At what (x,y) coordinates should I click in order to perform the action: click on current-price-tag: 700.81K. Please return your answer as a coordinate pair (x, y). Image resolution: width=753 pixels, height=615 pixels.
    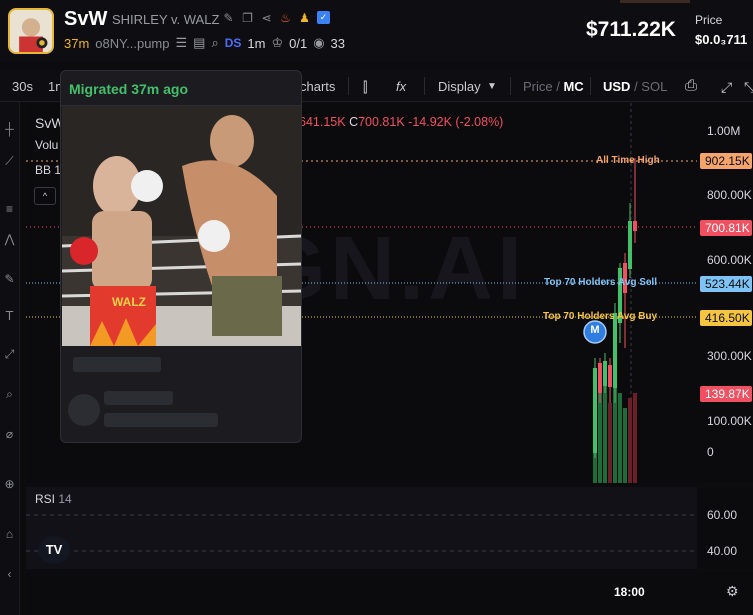
    Looking at the image, I should click on (726, 228).